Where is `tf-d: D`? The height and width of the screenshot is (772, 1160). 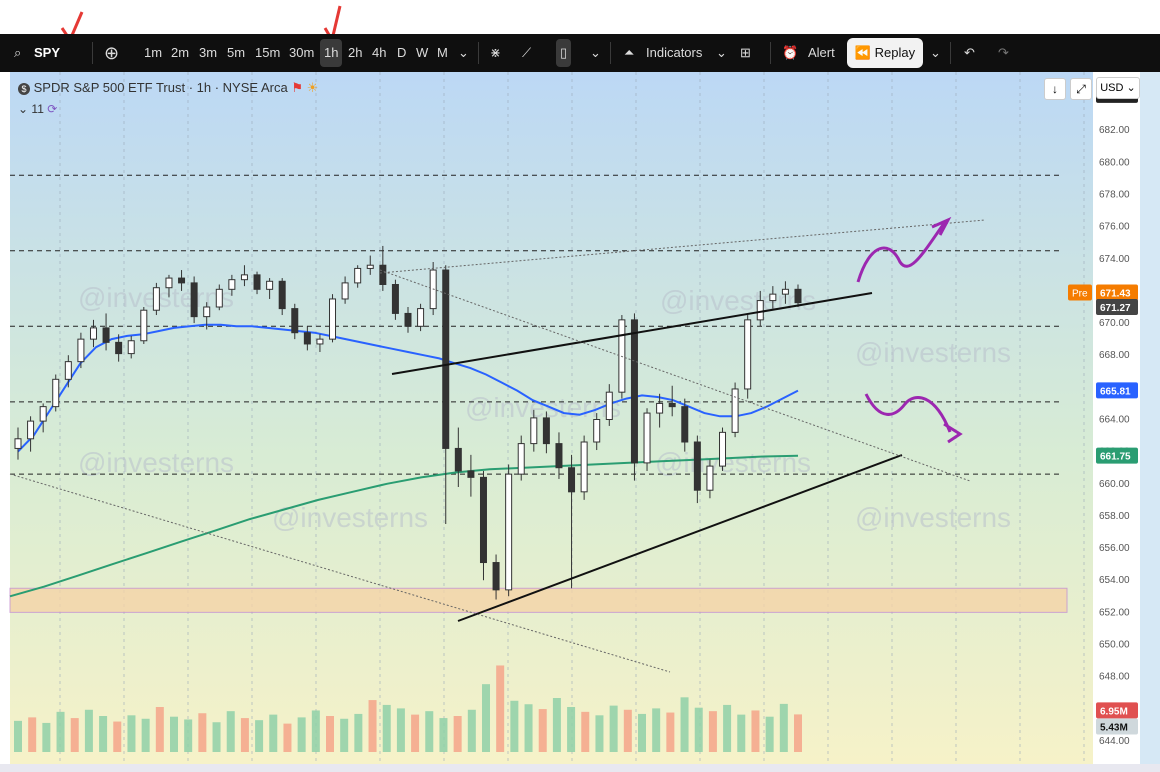
tf-d: D is located at coordinates (401, 53).